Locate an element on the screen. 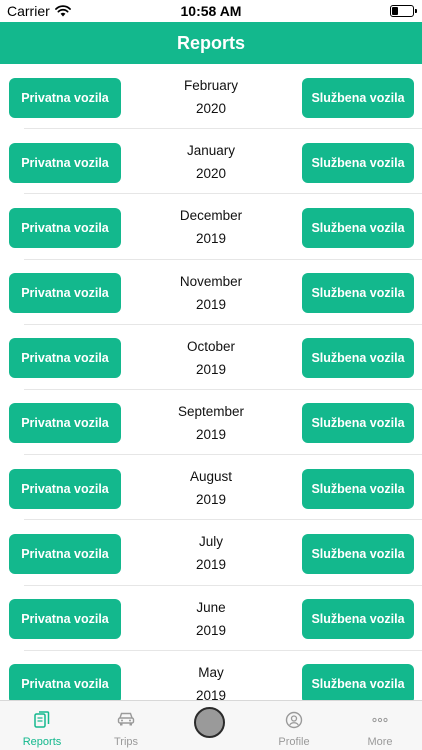 The height and width of the screenshot is (750, 422). car-icon is located at coordinates (126, 719).